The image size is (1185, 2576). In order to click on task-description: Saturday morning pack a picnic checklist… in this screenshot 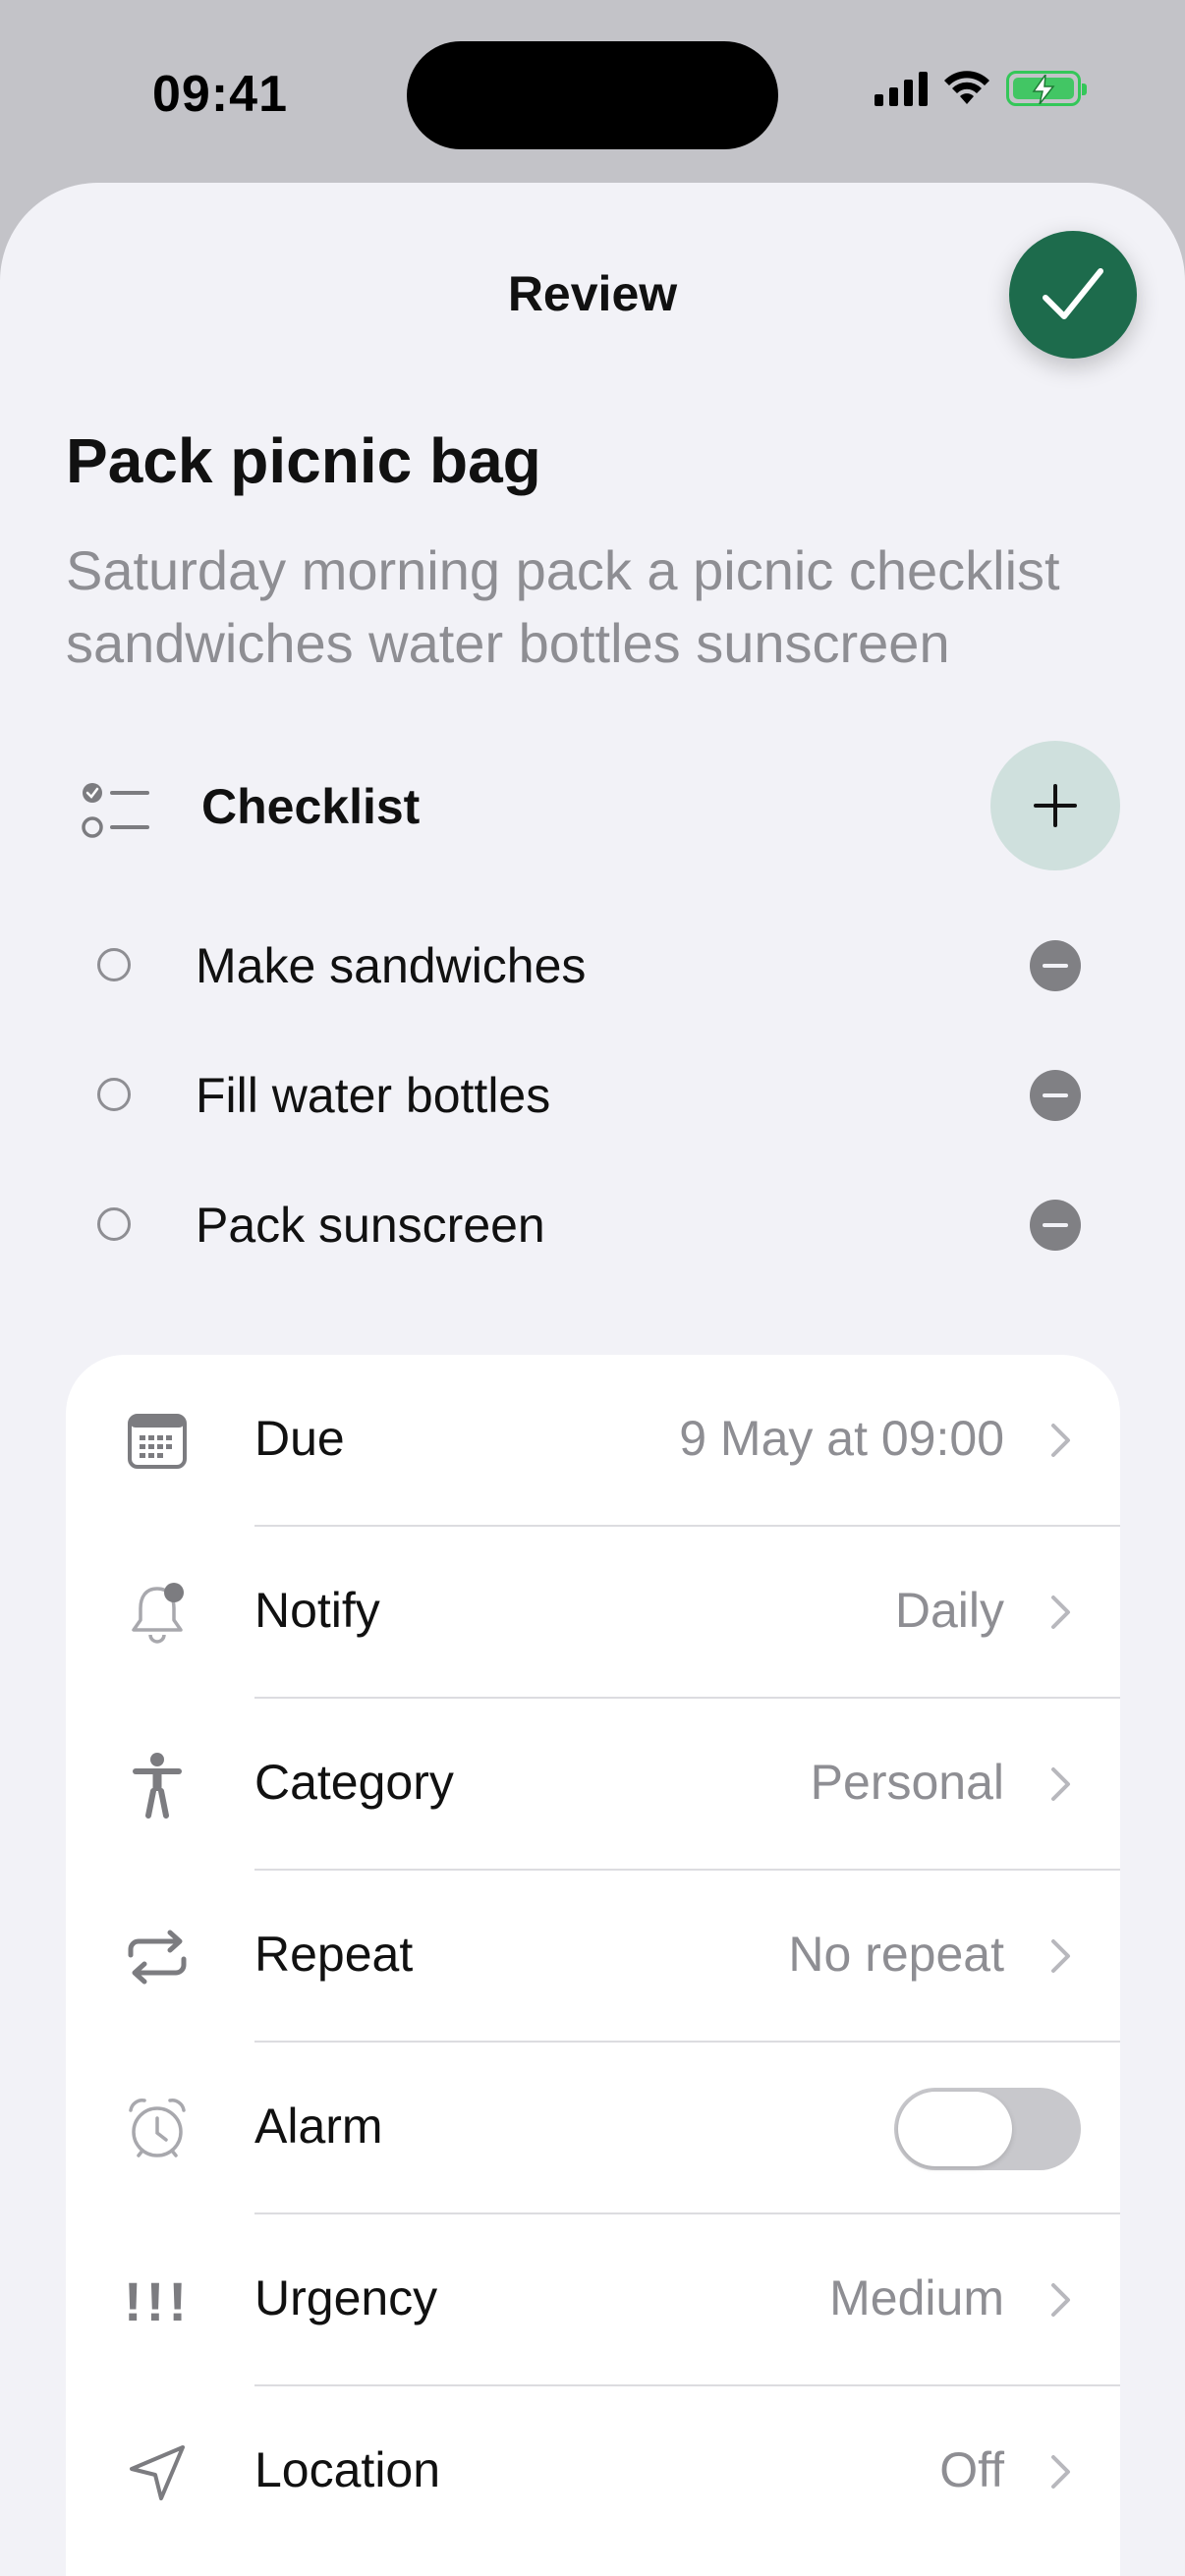, I will do `click(606, 607)`.